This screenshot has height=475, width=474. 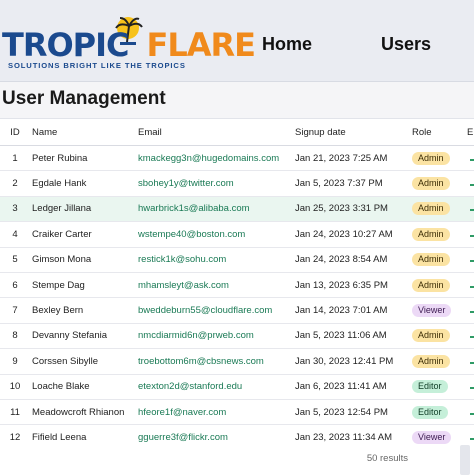 I want to click on page-title: User Management, so click(x=84, y=98).